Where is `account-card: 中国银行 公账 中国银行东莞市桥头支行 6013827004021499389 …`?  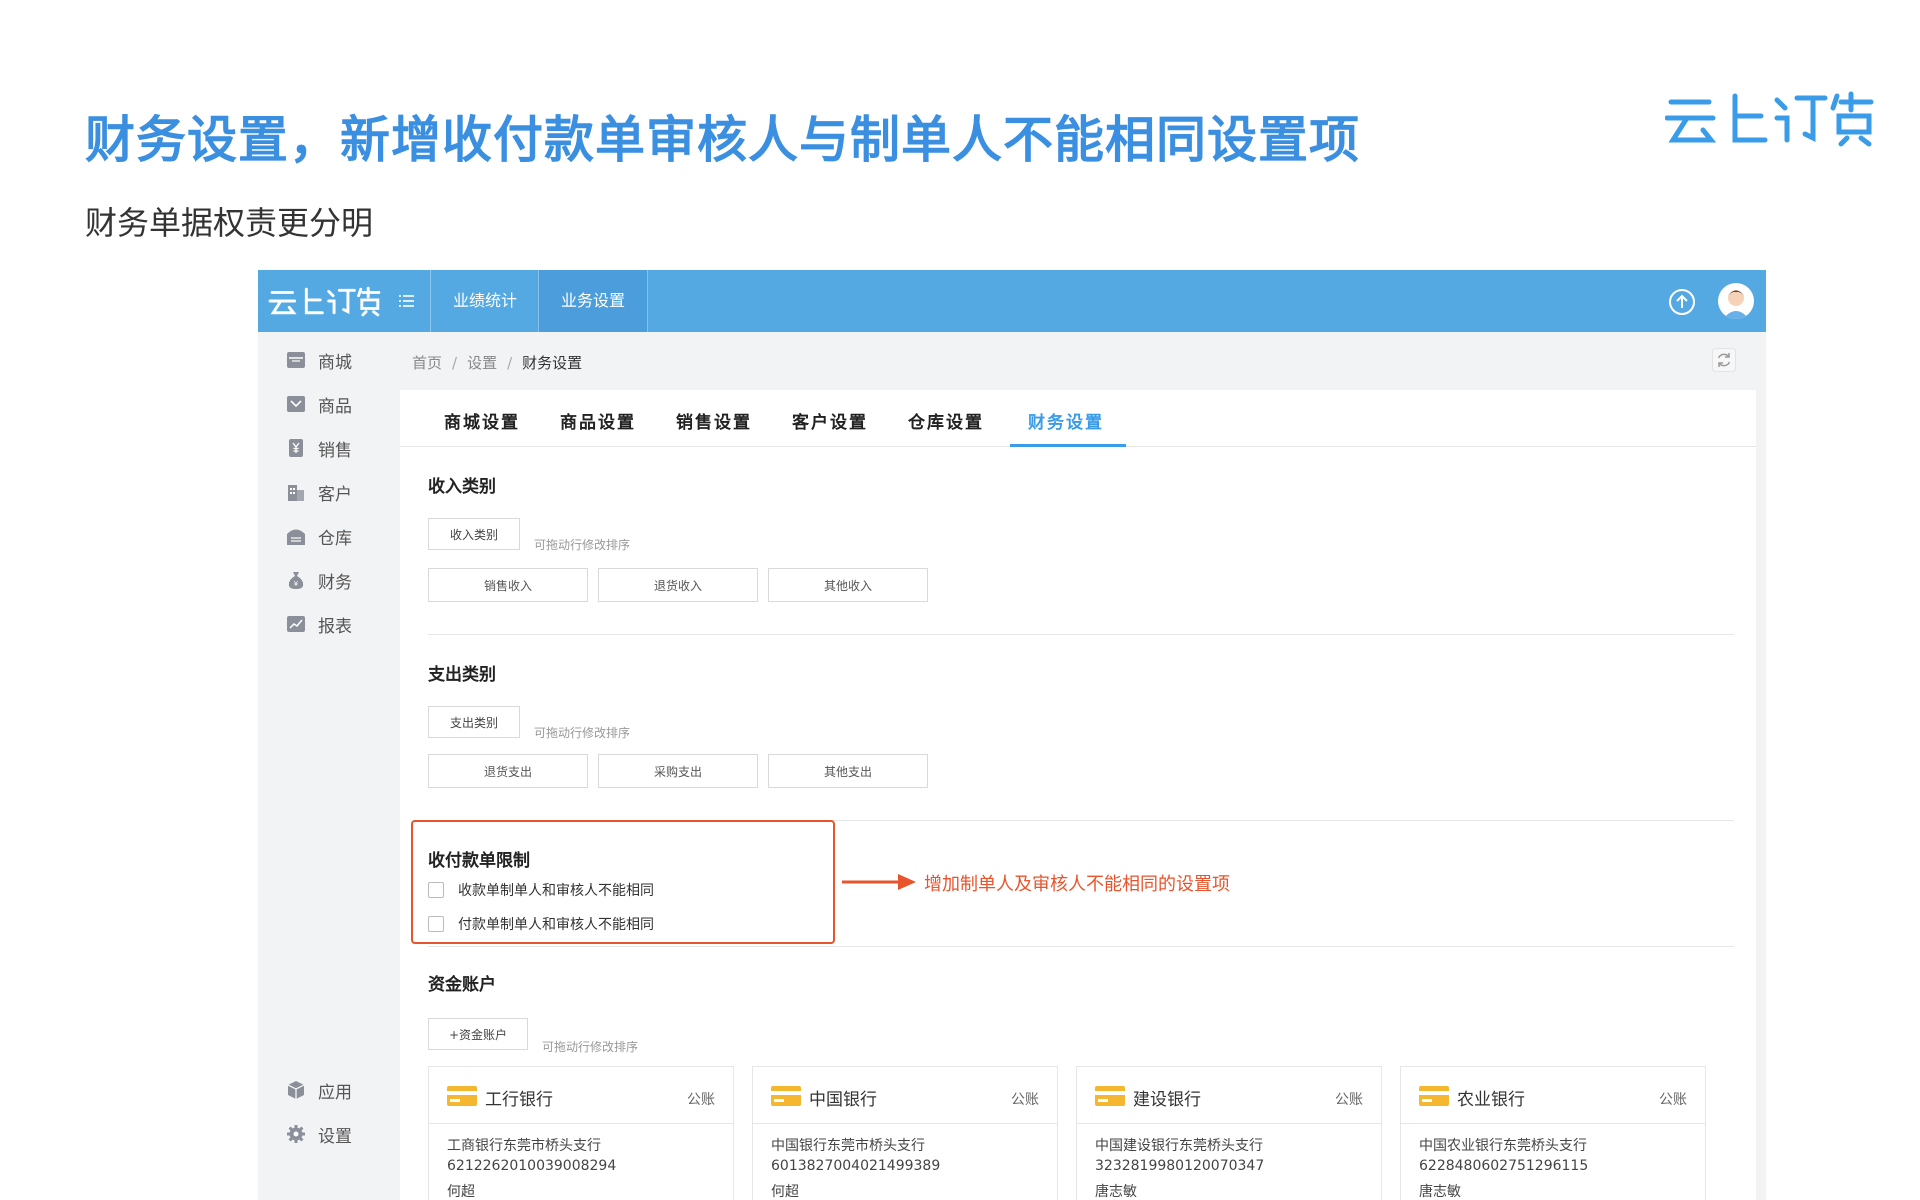
account-card: 中国银行 公账 中国银行东莞市桥头支行 6013827004021499389 … is located at coordinates (905, 1133).